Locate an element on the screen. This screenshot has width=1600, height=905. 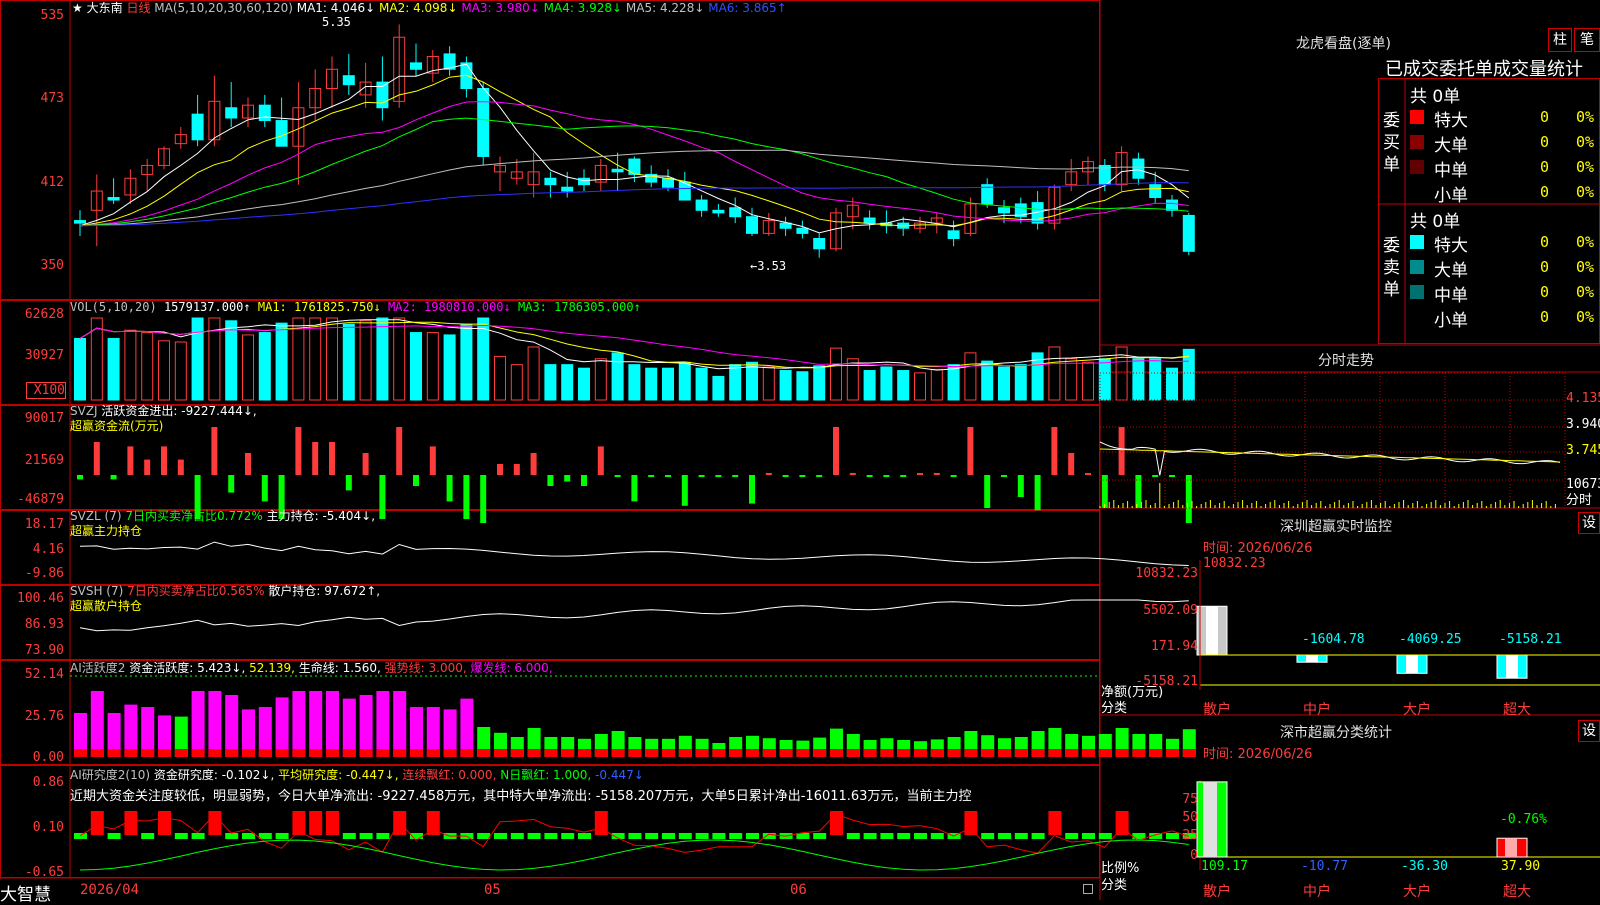
stock-name: 大东南 is located at coordinates (105, 8).